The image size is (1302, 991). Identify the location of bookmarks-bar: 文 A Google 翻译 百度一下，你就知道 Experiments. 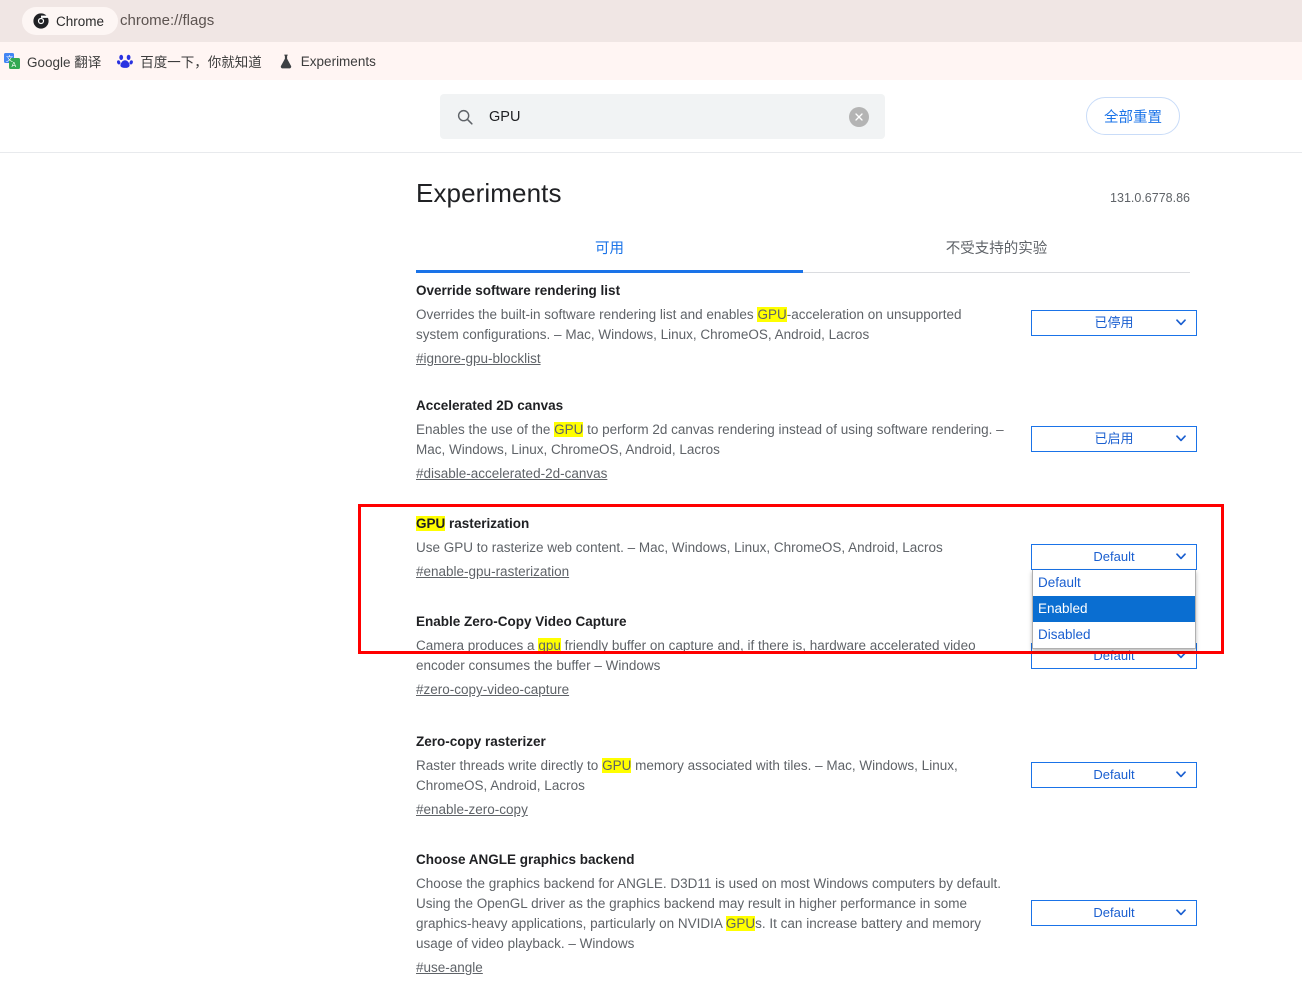
(651, 61).